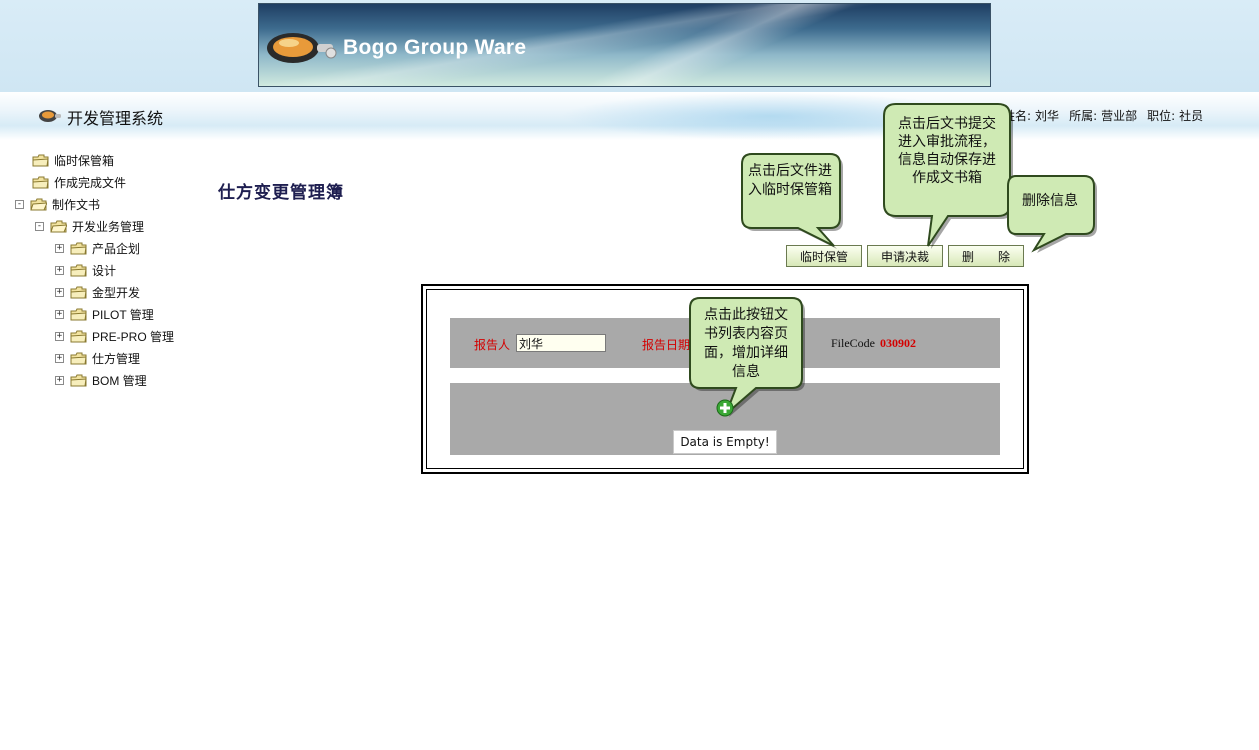 This screenshot has height=750, width=1259. Describe the element at coordinates (746, 343) in the screenshot. I see `callout-add-text: 点击此按钮文书列表内容页面，增加详细信息` at that location.